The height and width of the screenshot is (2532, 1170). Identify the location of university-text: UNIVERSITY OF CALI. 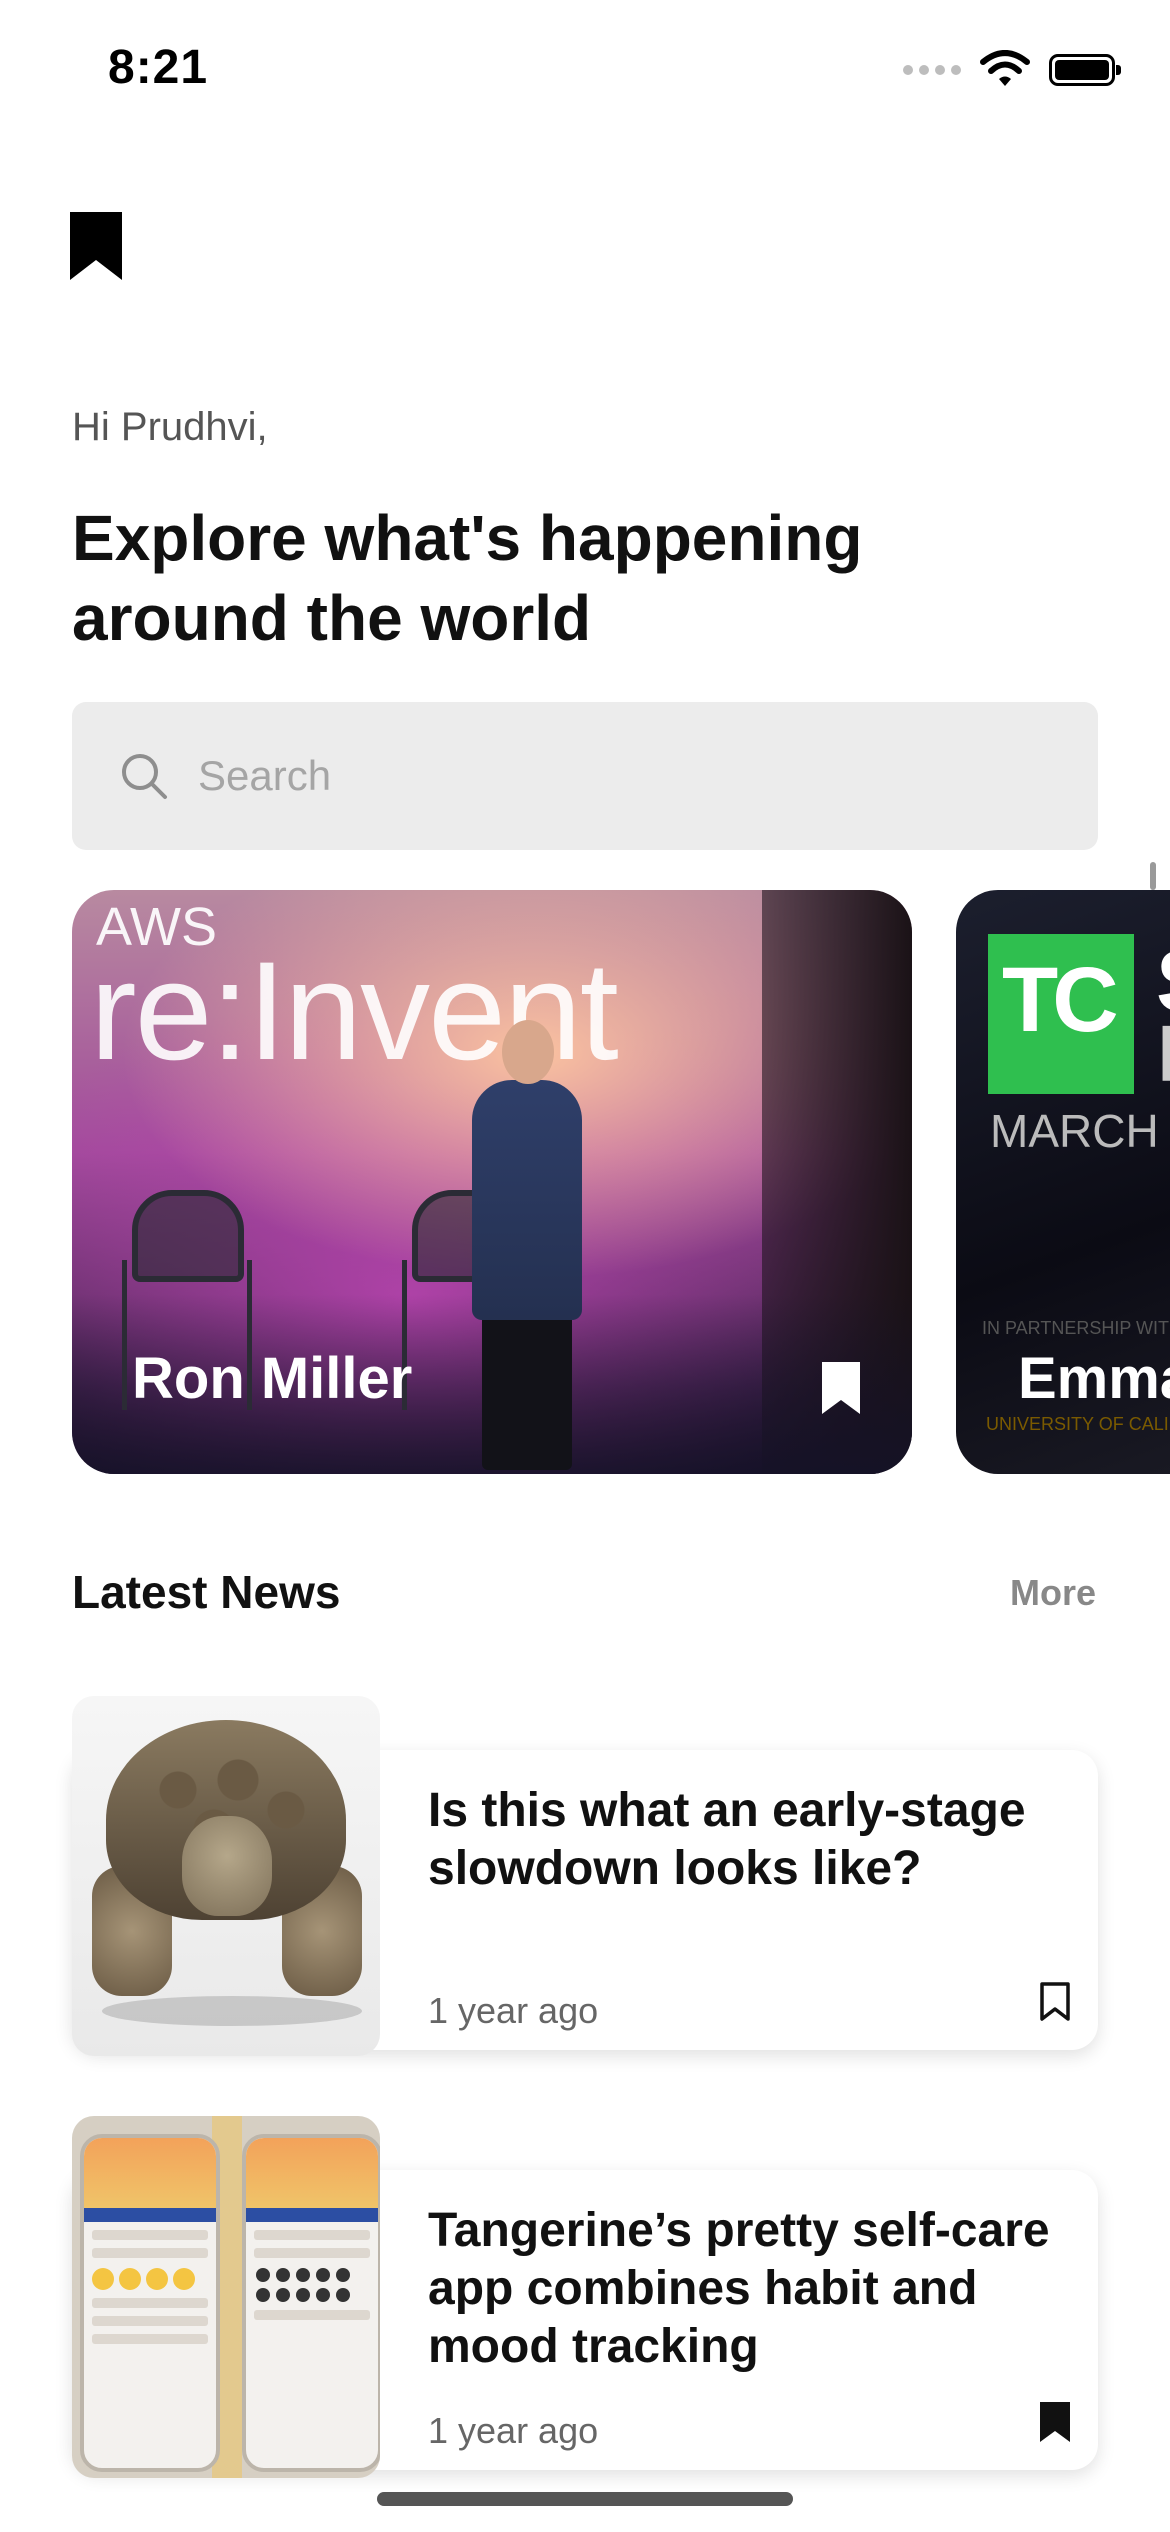
(1077, 1424).